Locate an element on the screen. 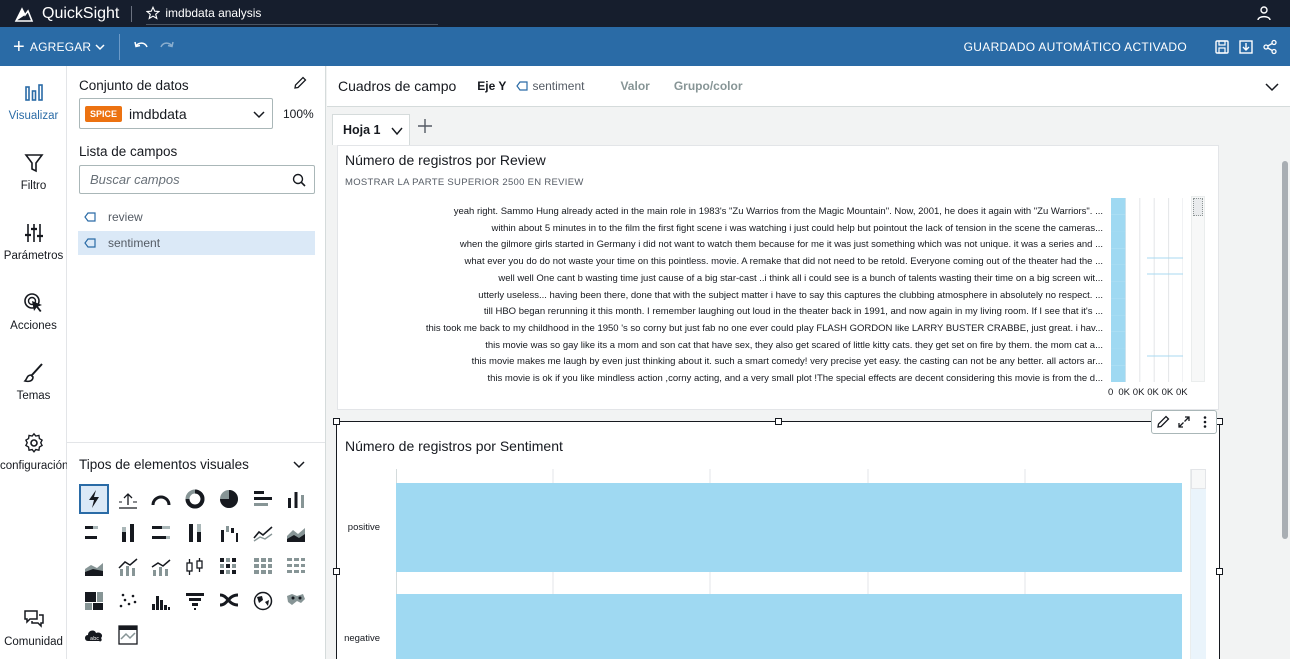  tab-sheet-1: Hoja 1 is located at coordinates (371, 129).